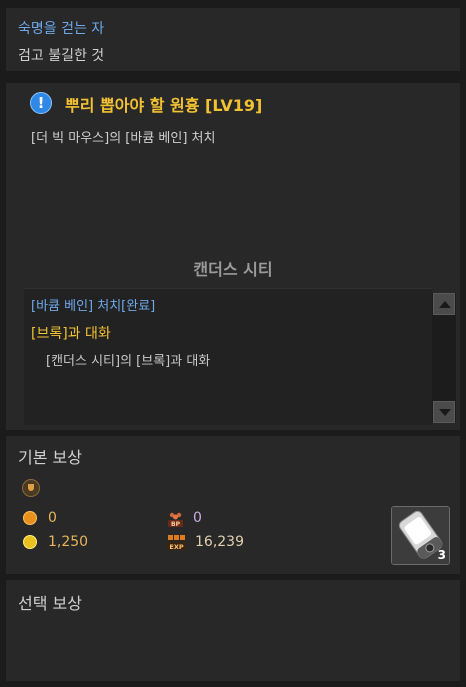  I want to click on trophy-icon, so click(31, 488).